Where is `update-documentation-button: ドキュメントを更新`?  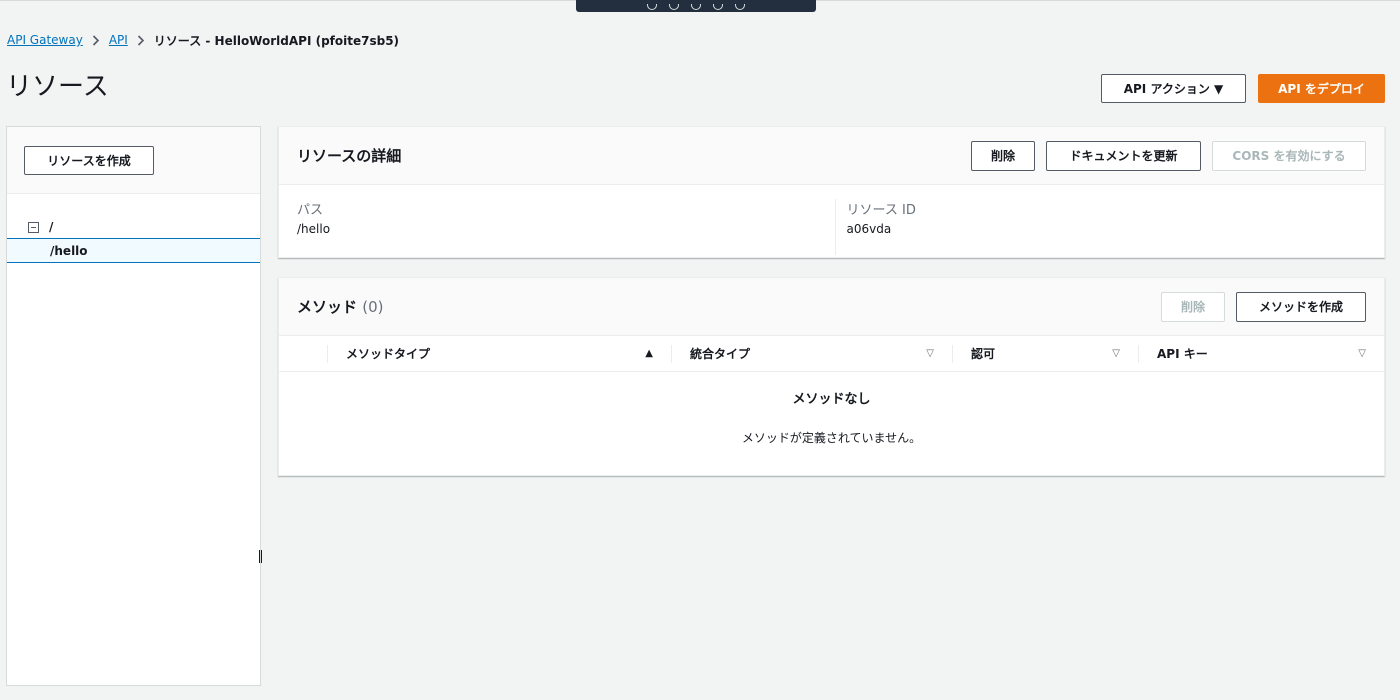 update-documentation-button: ドキュメントを更新 is located at coordinates (1123, 155).